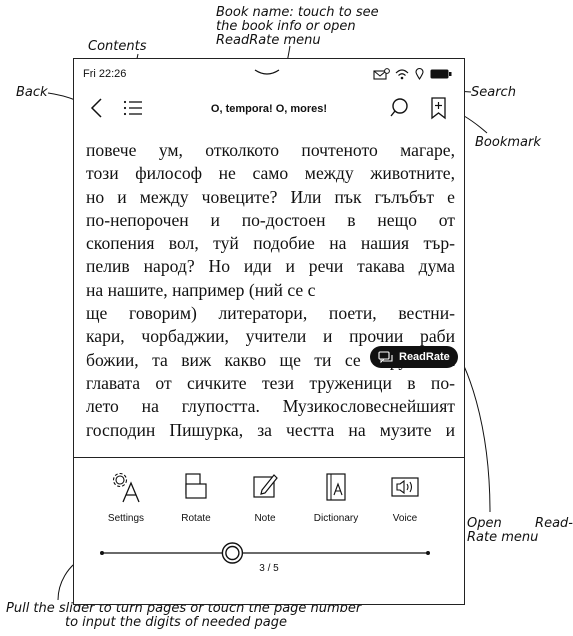  I want to click on location-icon, so click(419, 74).